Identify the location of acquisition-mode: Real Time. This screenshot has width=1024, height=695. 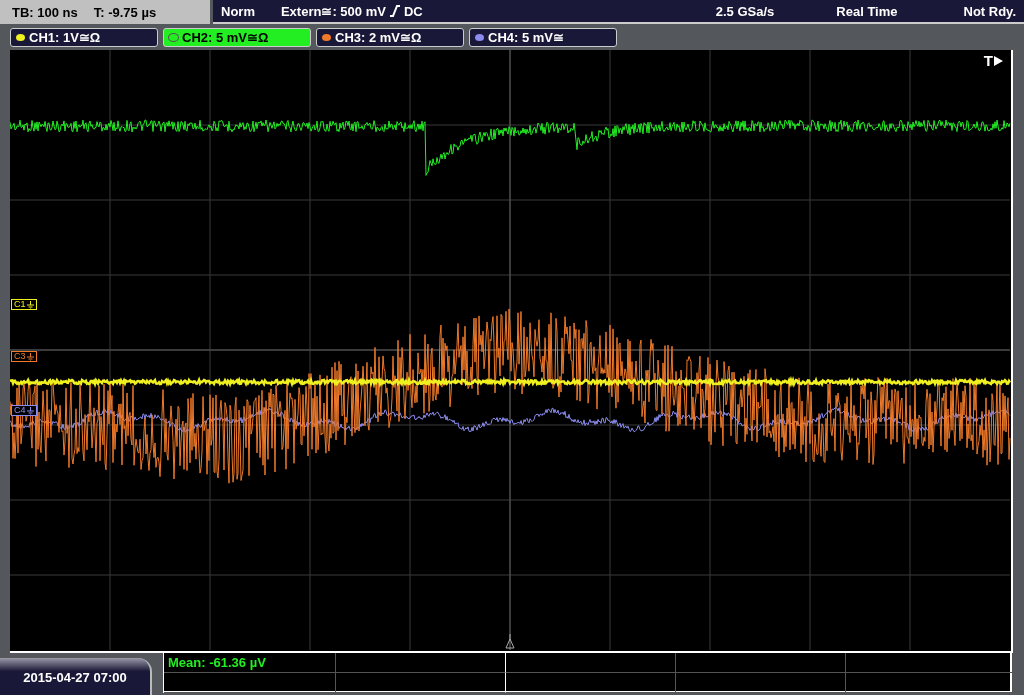
(867, 11).